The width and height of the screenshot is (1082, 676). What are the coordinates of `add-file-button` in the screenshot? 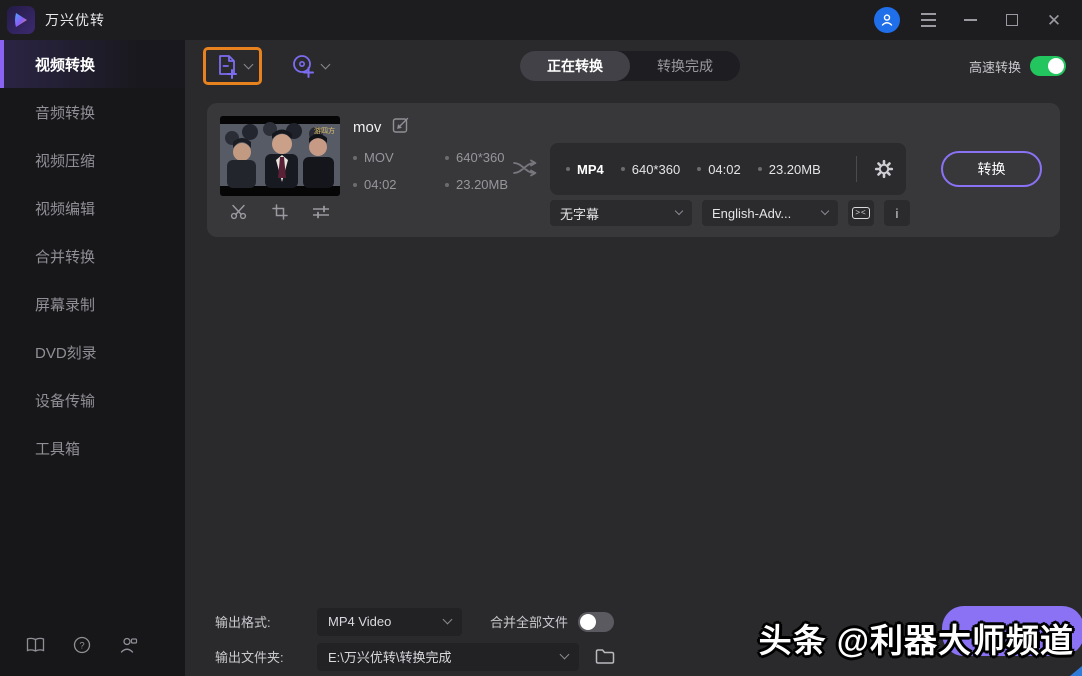 It's located at (234, 66).